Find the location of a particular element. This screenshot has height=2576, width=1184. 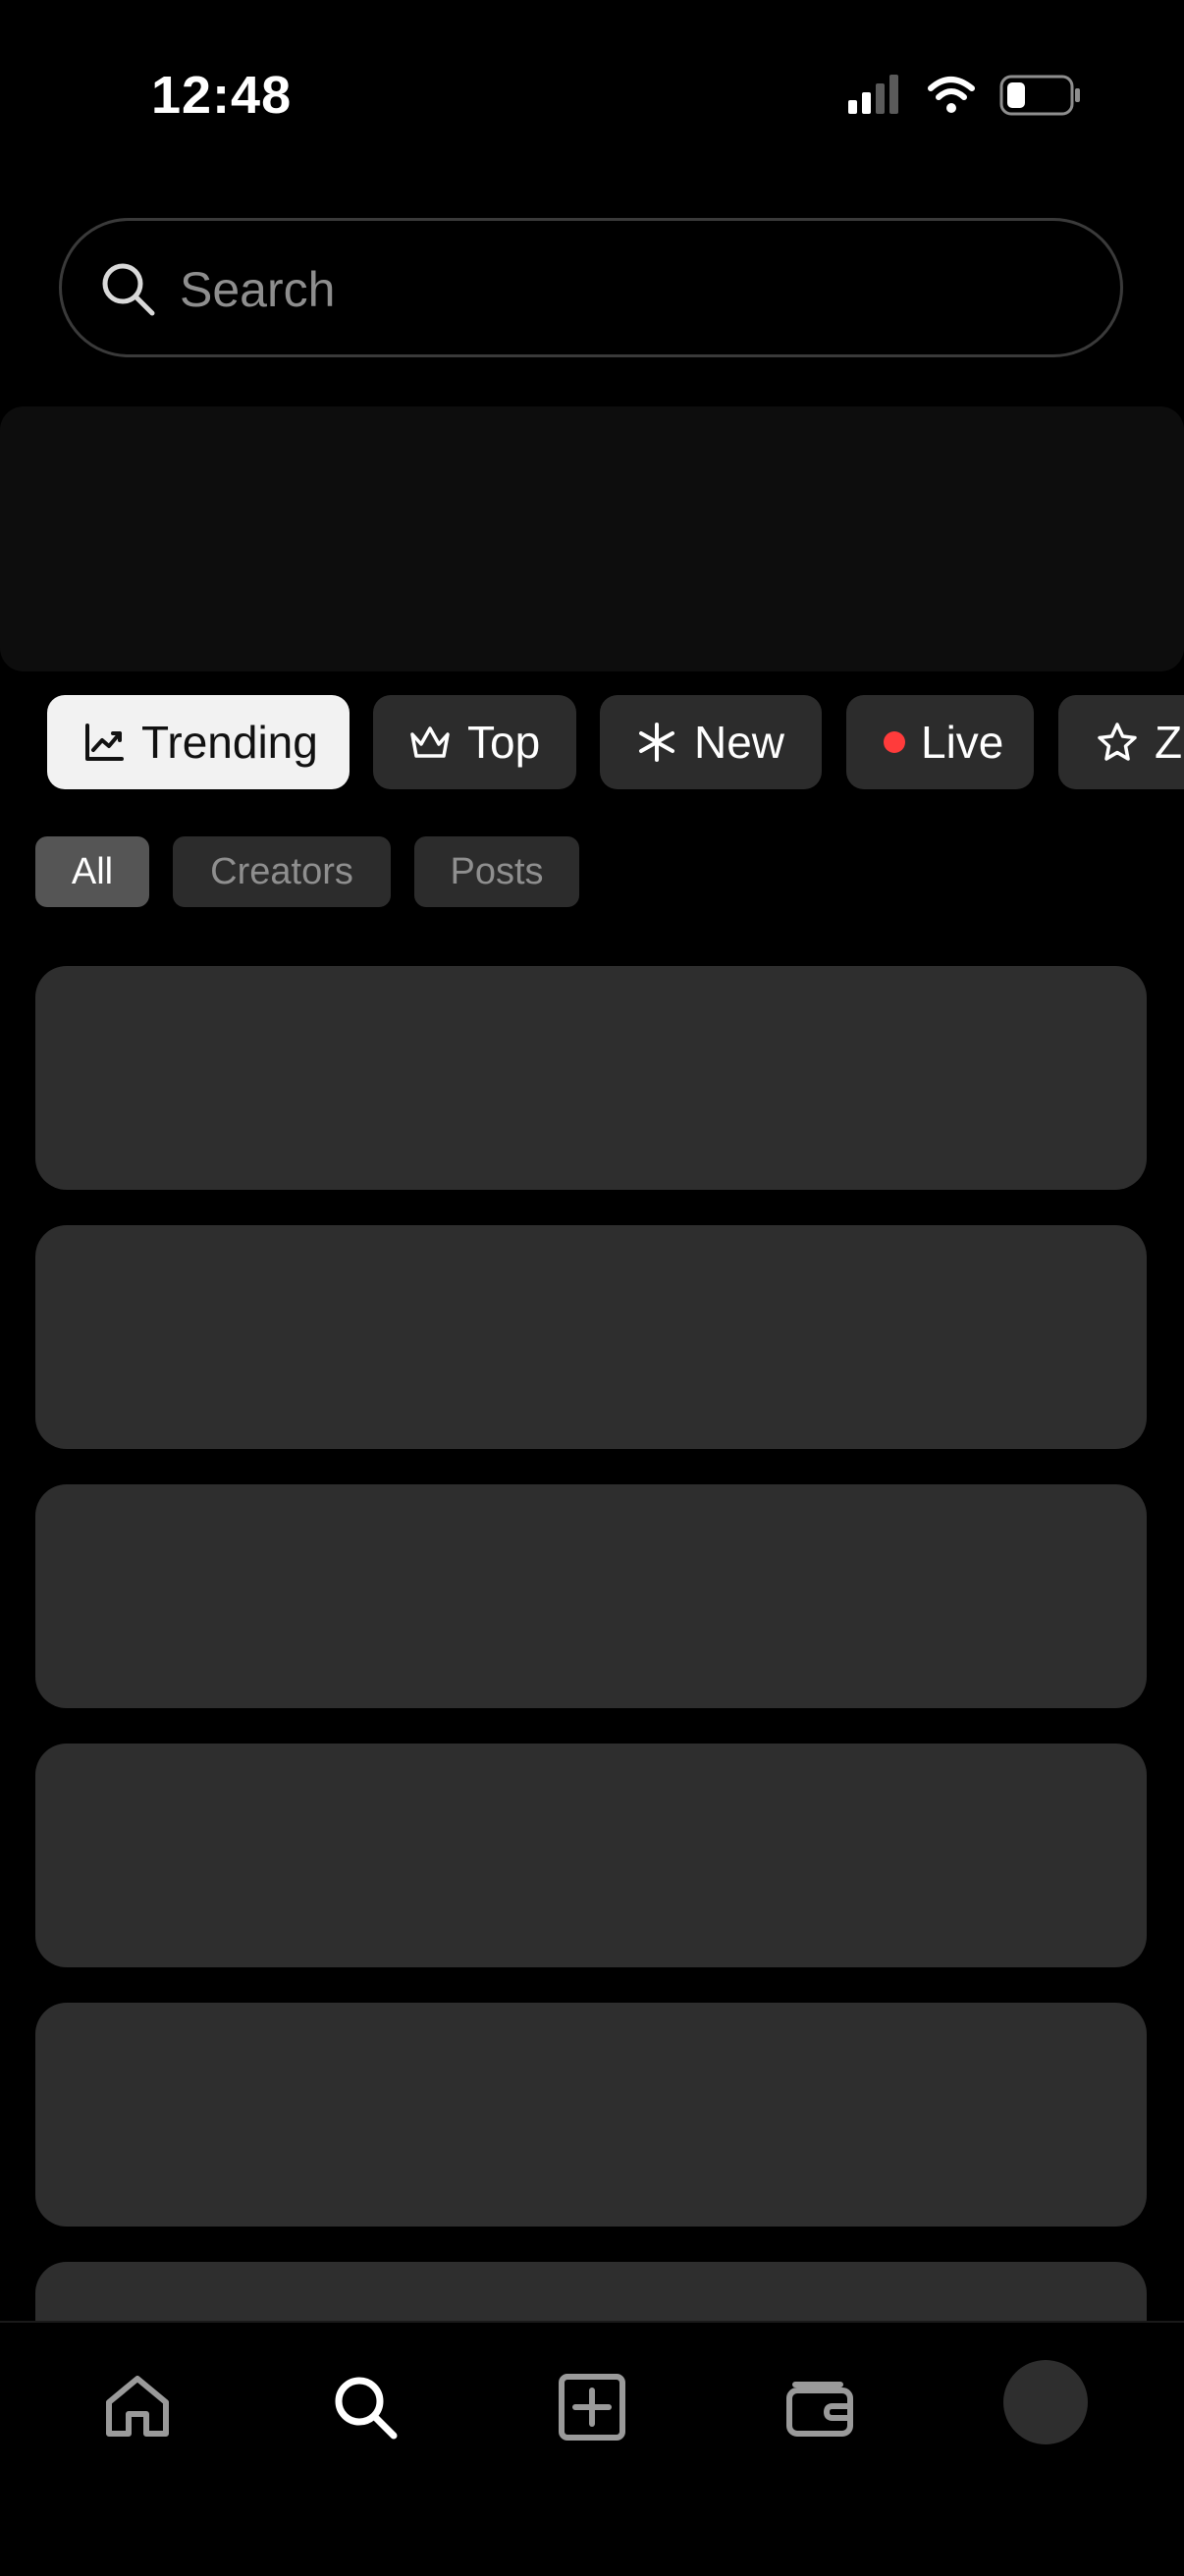

tab-search is located at coordinates (365, 2407).